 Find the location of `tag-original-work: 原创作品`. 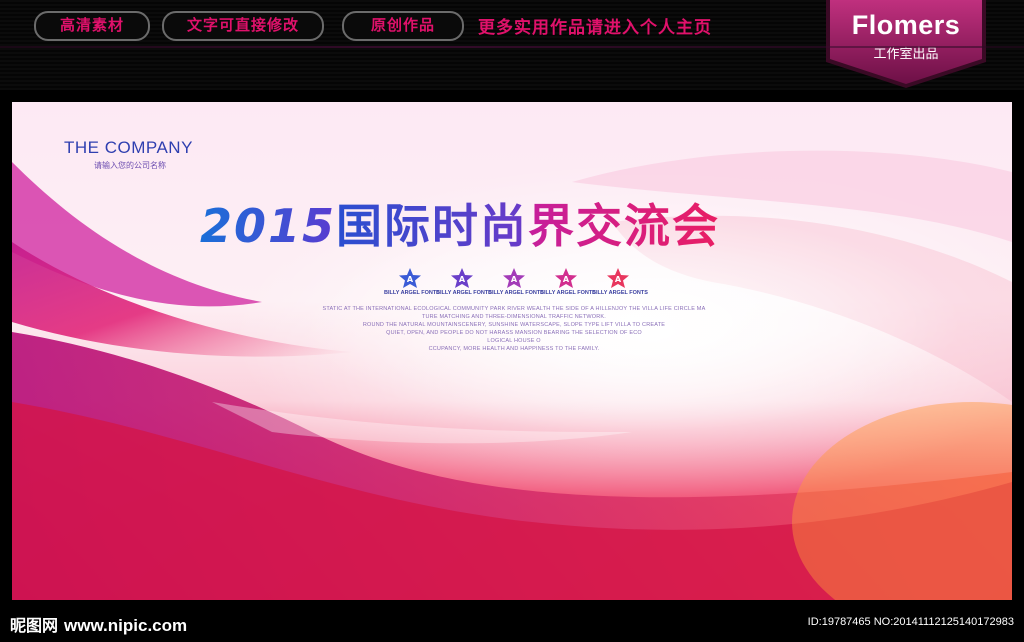

tag-original-work: 原创作品 is located at coordinates (403, 26).